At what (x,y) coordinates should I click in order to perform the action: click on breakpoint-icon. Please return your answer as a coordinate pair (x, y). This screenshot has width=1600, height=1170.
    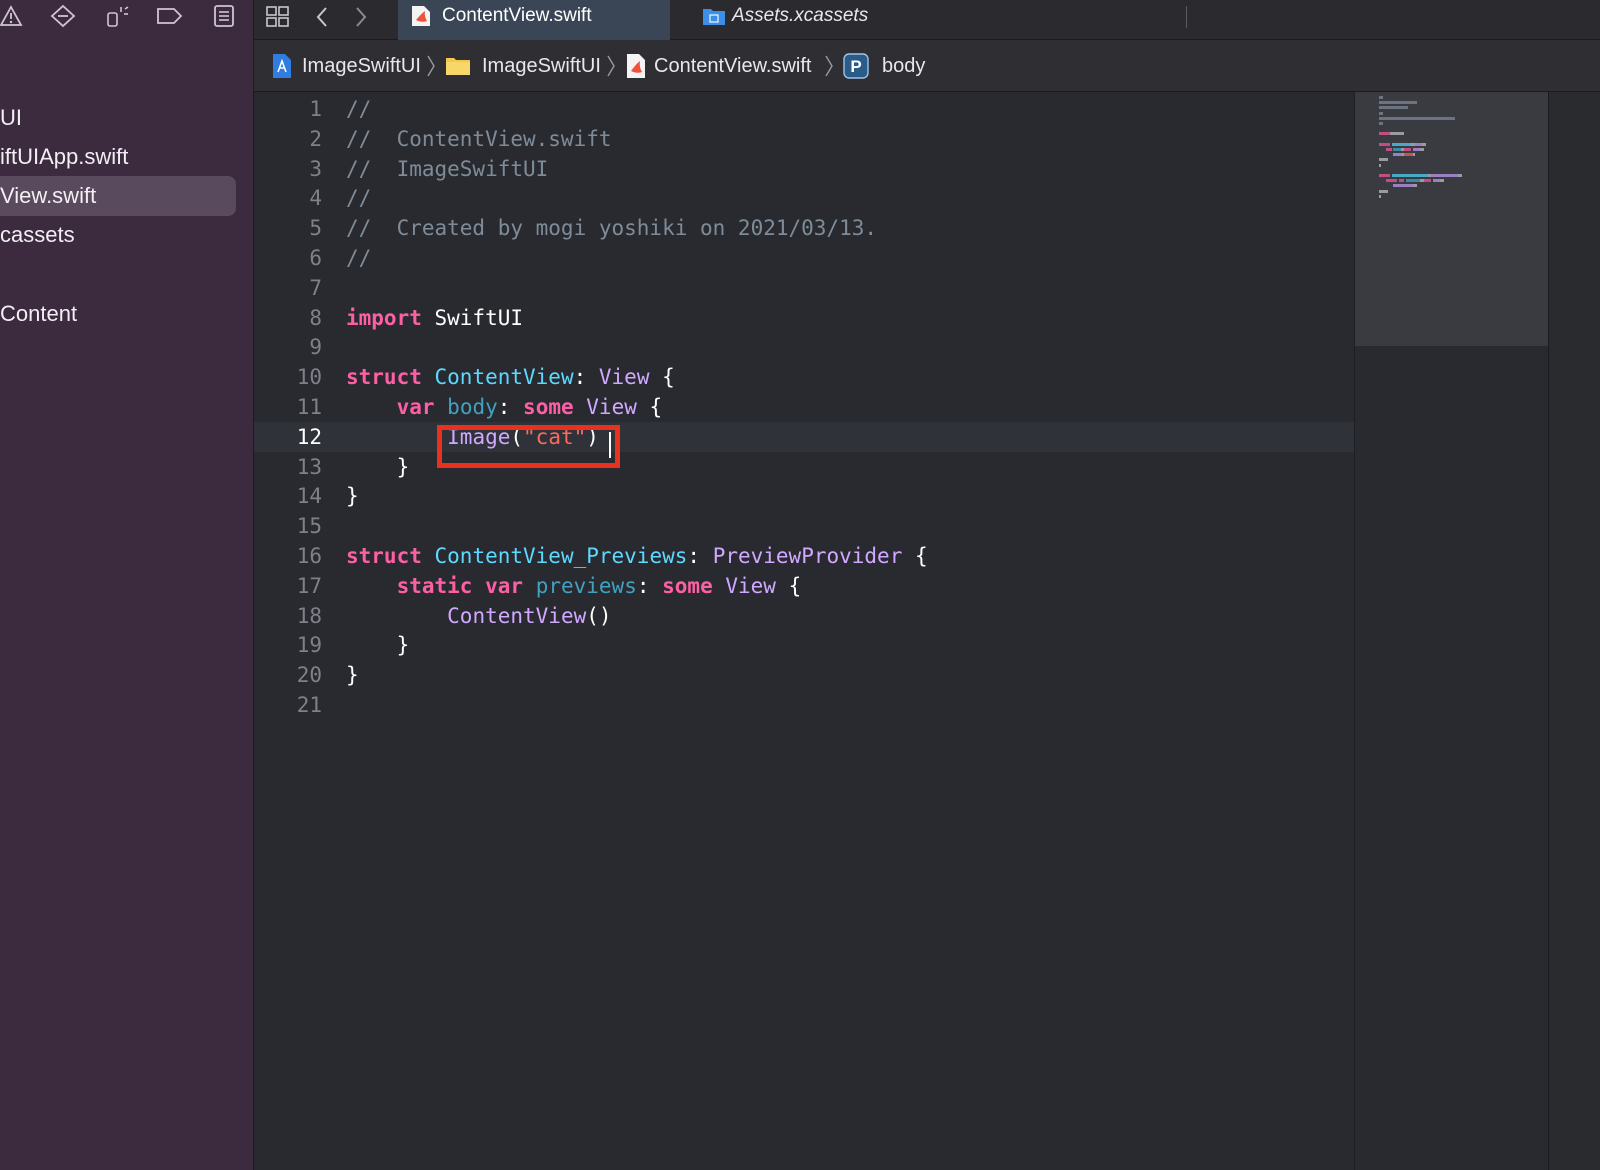
    Looking at the image, I should click on (63, 16).